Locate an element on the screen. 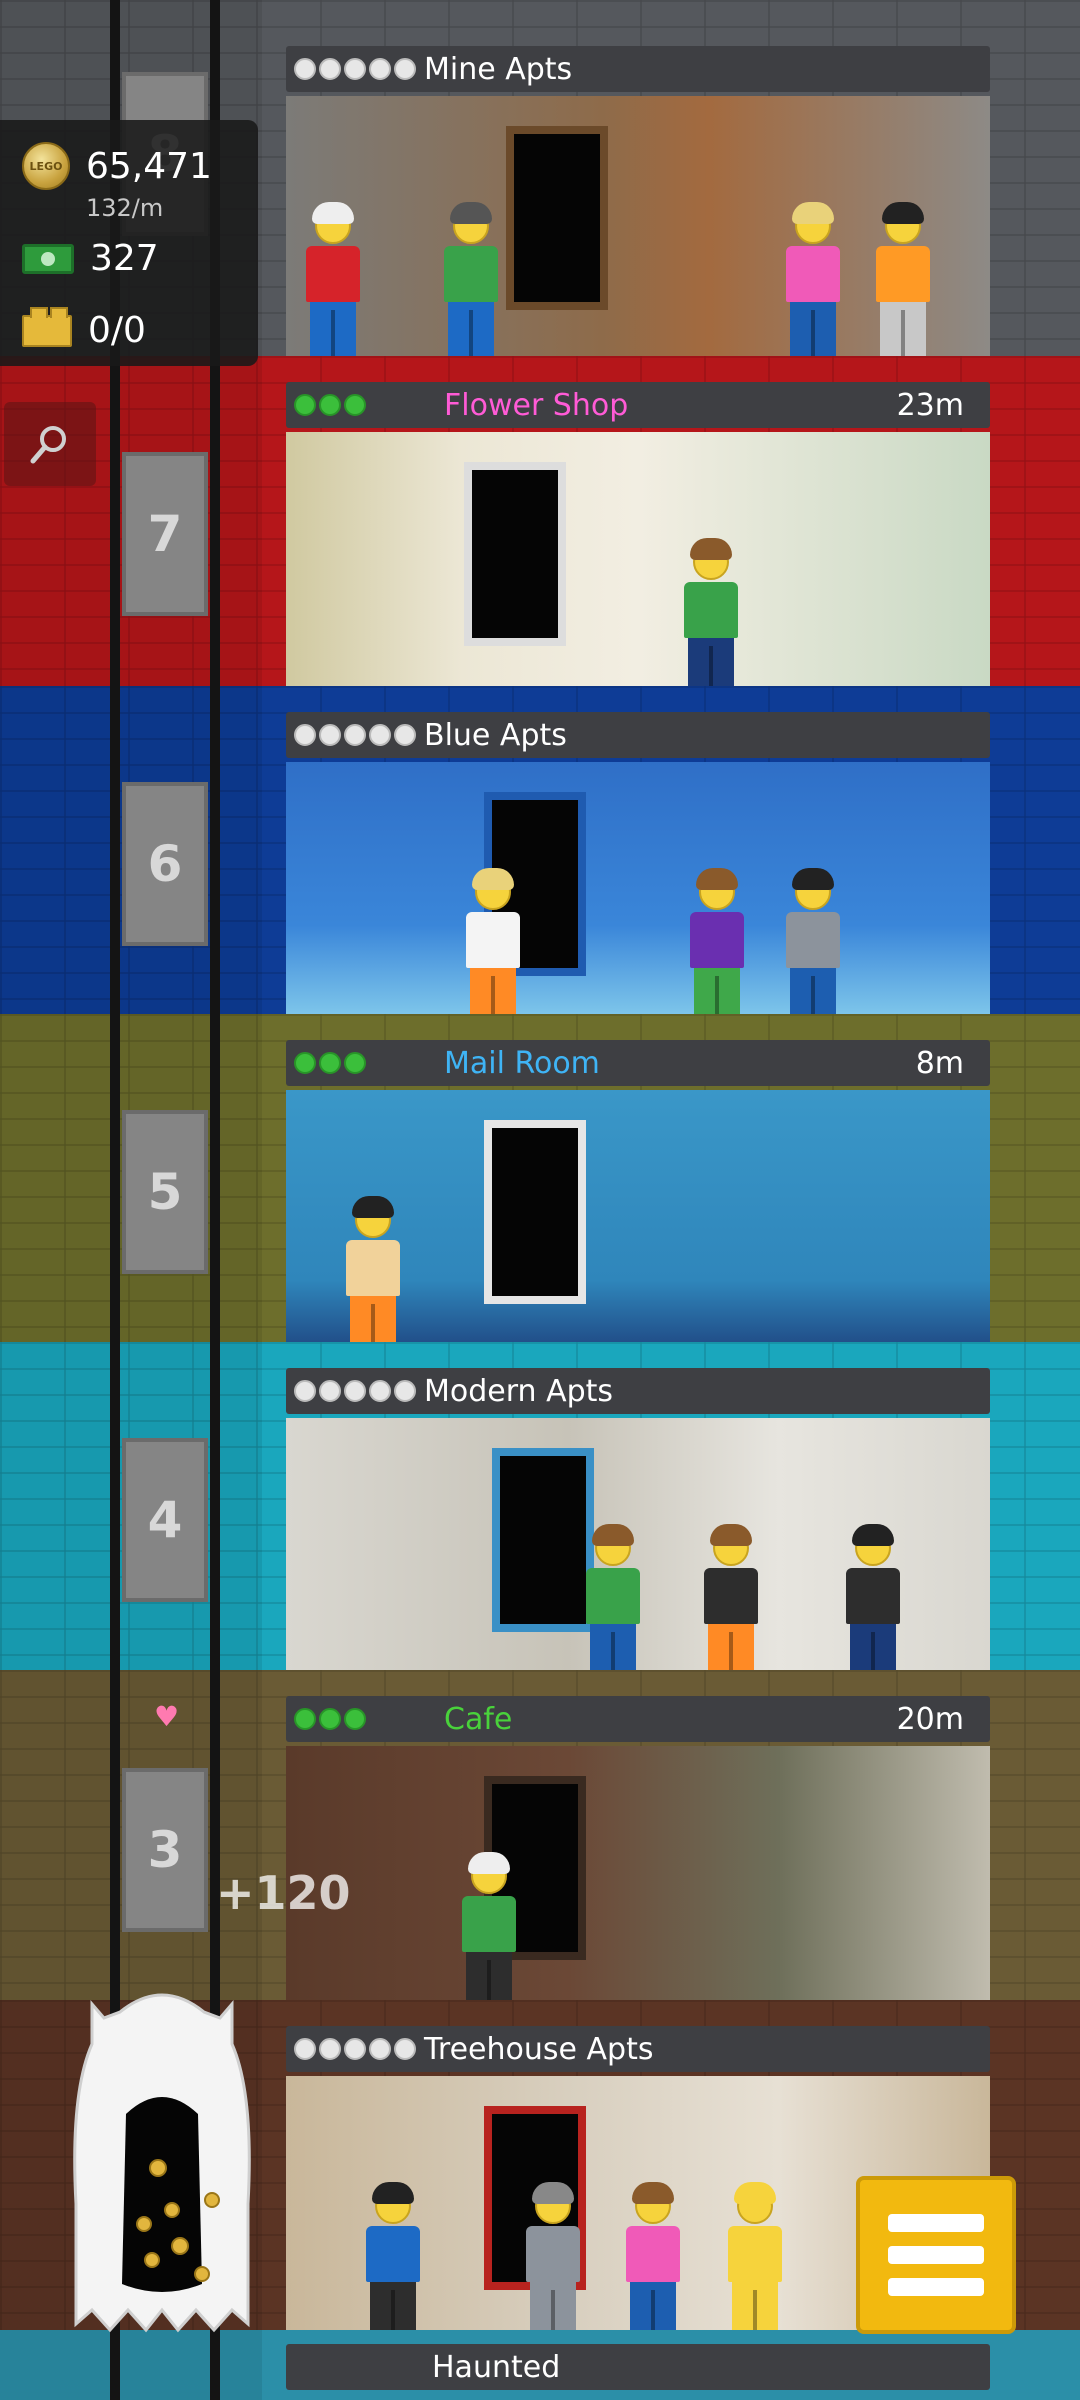 Image resolution: width=1080 pixels, height=2400 pixels. bricks-count: 0/0 is located at coordinates (117, 330).